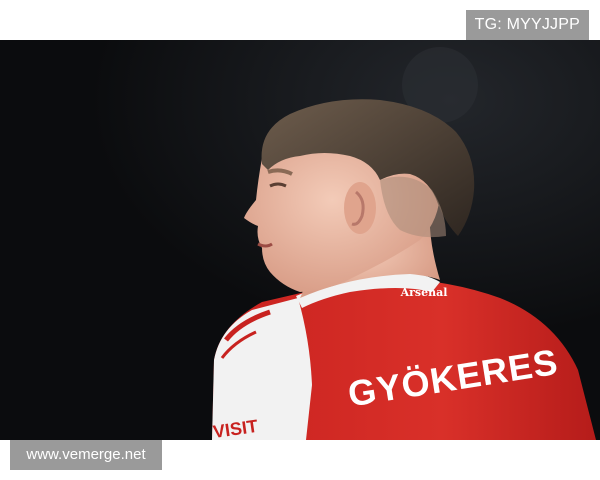 Image resolution: width=600 pixels, height=480 pixels. Describe the element at coordinates (527, 25) in the screenshot. I see `watermark-tg: TG: MYYJJPP` at that location.